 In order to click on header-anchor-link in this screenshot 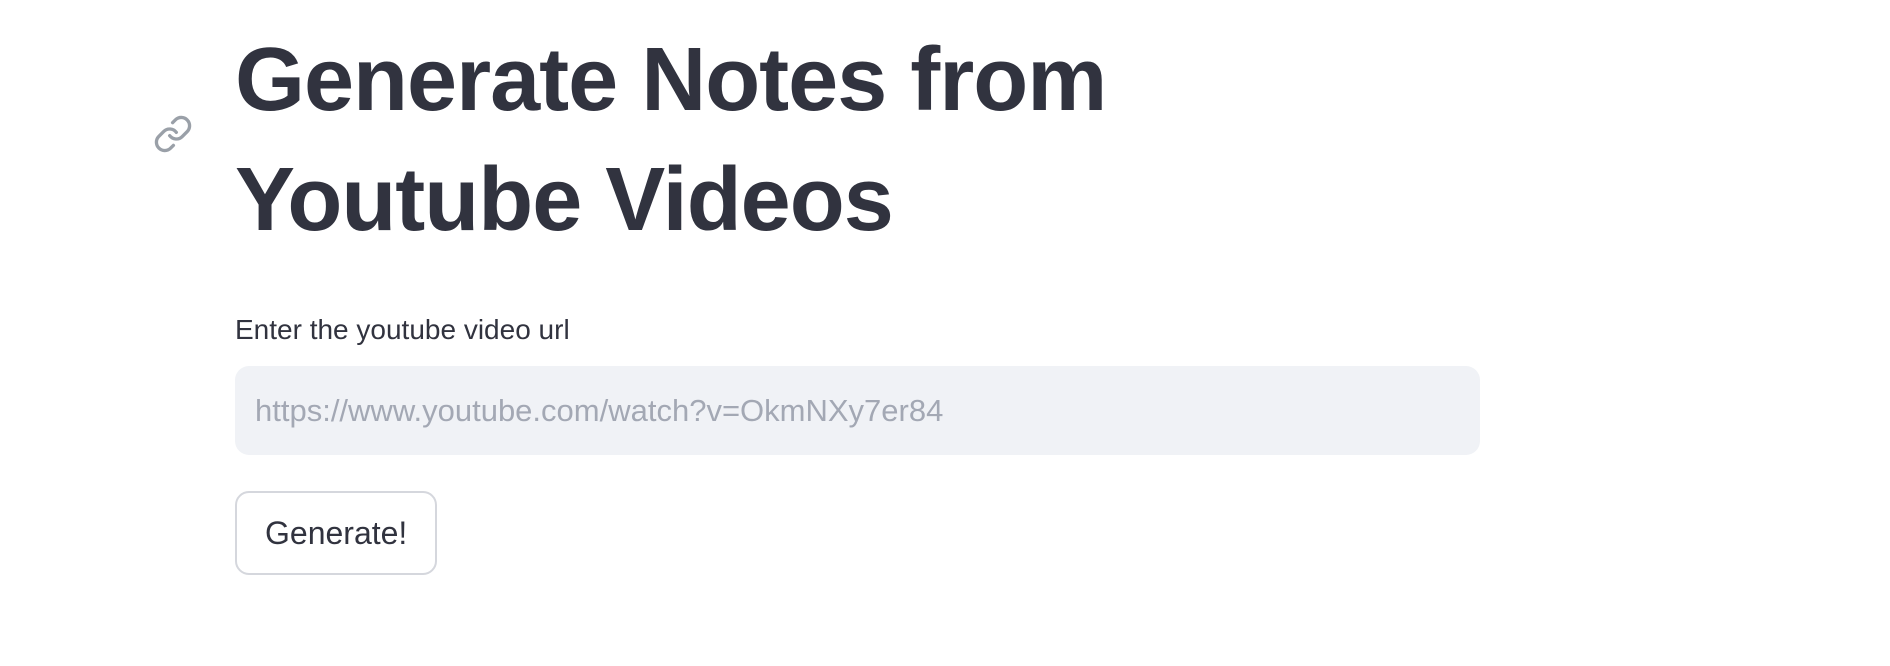, I will do `click(173, 136)`.